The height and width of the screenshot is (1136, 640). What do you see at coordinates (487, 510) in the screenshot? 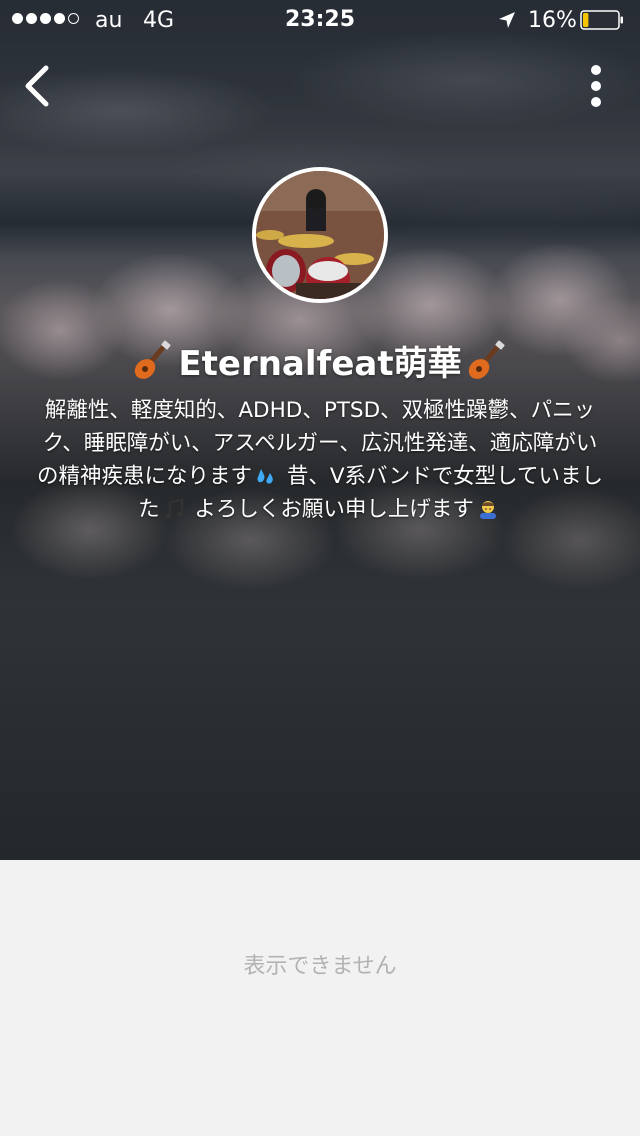
I see `bowing-person-icon` at bounding box center [487, 510].